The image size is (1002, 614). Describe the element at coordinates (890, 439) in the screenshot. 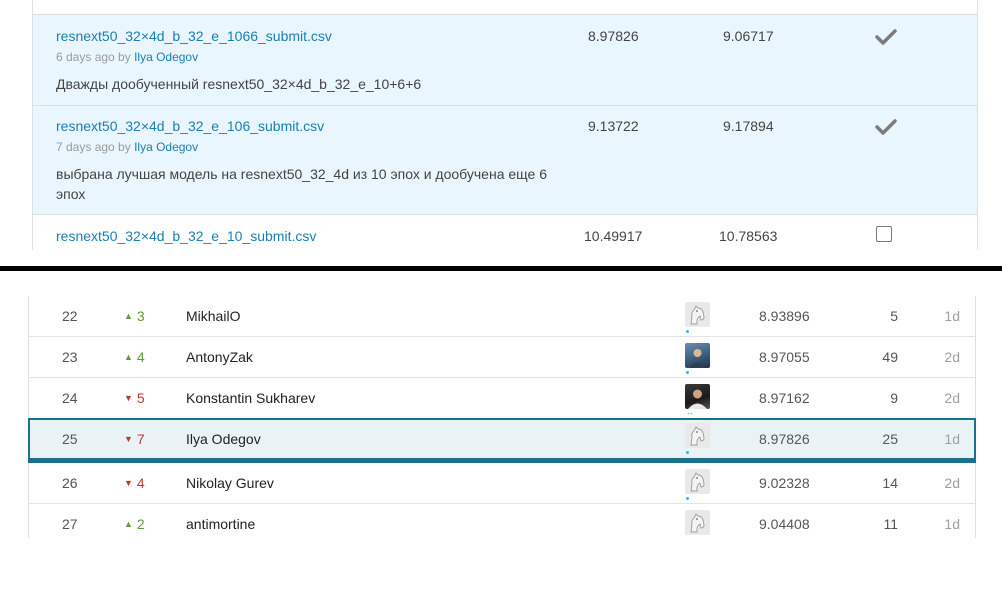

I see `entries: 25` at that location.